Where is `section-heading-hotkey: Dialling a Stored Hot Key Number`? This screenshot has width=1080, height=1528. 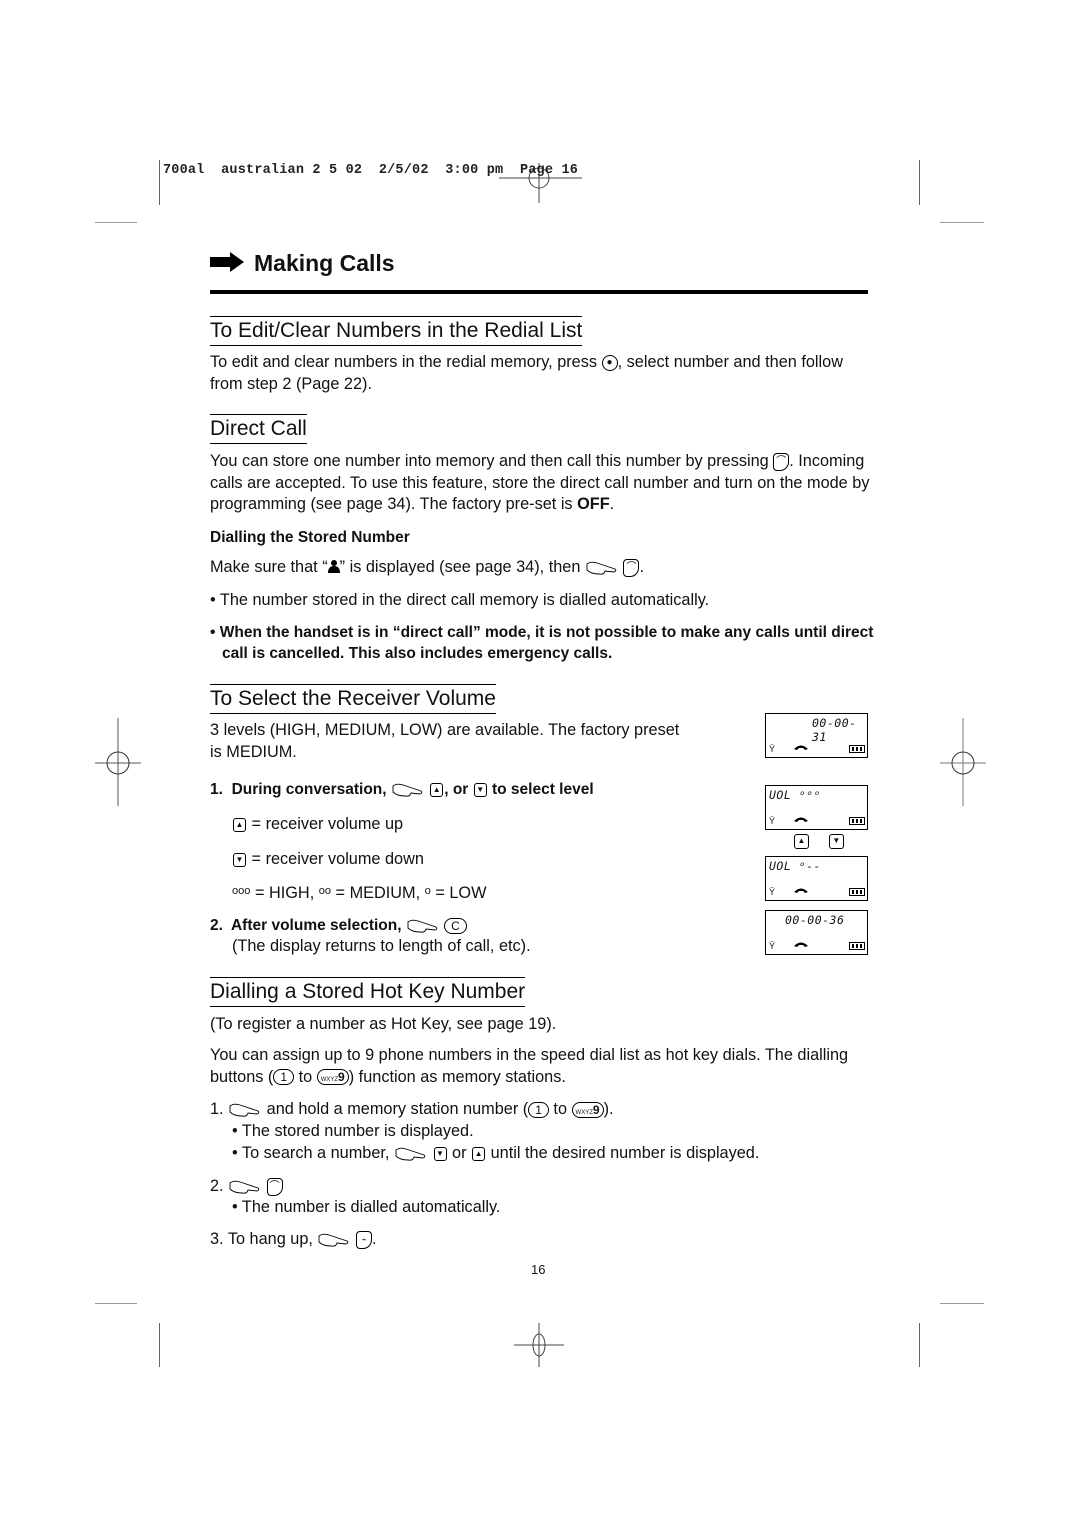 section-heading-hotkey: Dialling a Stored Hot Key Number is located at coordinates (368, 992).